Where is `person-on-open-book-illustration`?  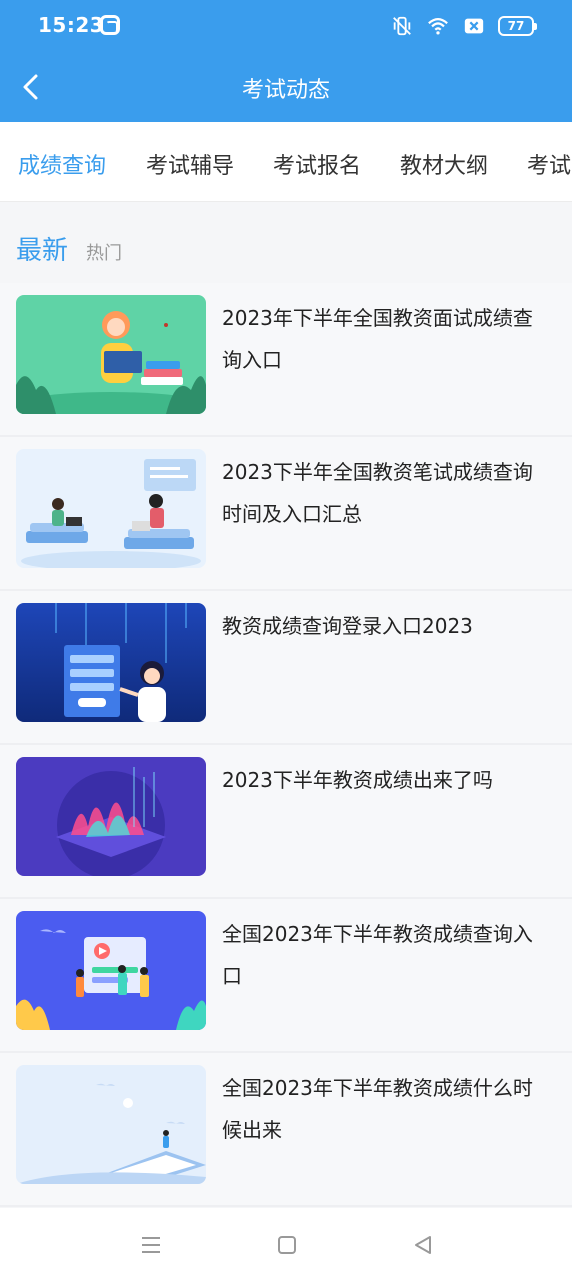 person-on-open-book-illustration is located at coordinates (111, 1124).